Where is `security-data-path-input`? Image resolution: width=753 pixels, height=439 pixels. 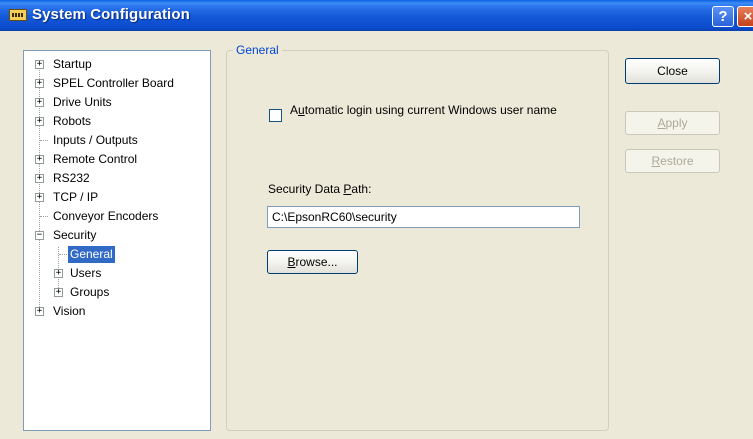 security-data-path-input is located at coordinates (423, 217).